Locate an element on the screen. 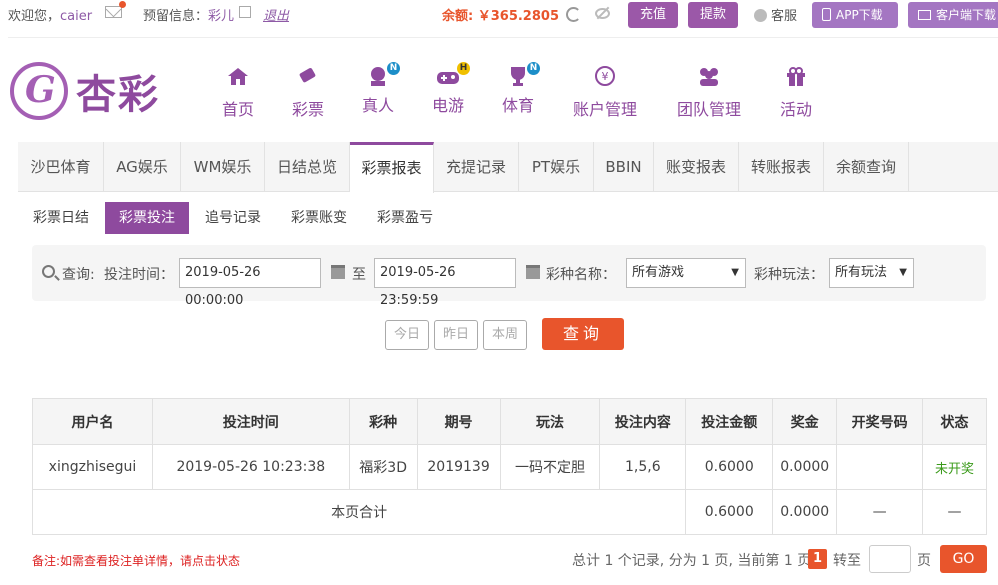  gift-icon is located at coordinates (796, 76).